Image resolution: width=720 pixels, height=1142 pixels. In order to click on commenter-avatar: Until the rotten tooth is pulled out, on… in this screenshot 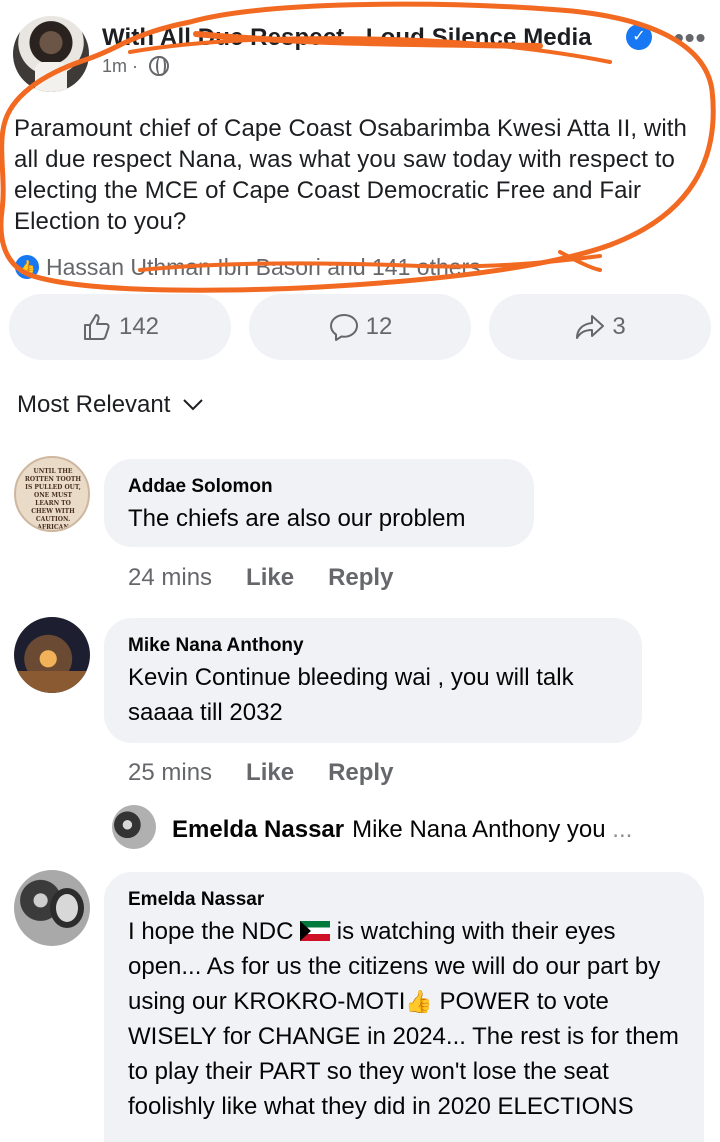, I will do `click(52, 494)`.